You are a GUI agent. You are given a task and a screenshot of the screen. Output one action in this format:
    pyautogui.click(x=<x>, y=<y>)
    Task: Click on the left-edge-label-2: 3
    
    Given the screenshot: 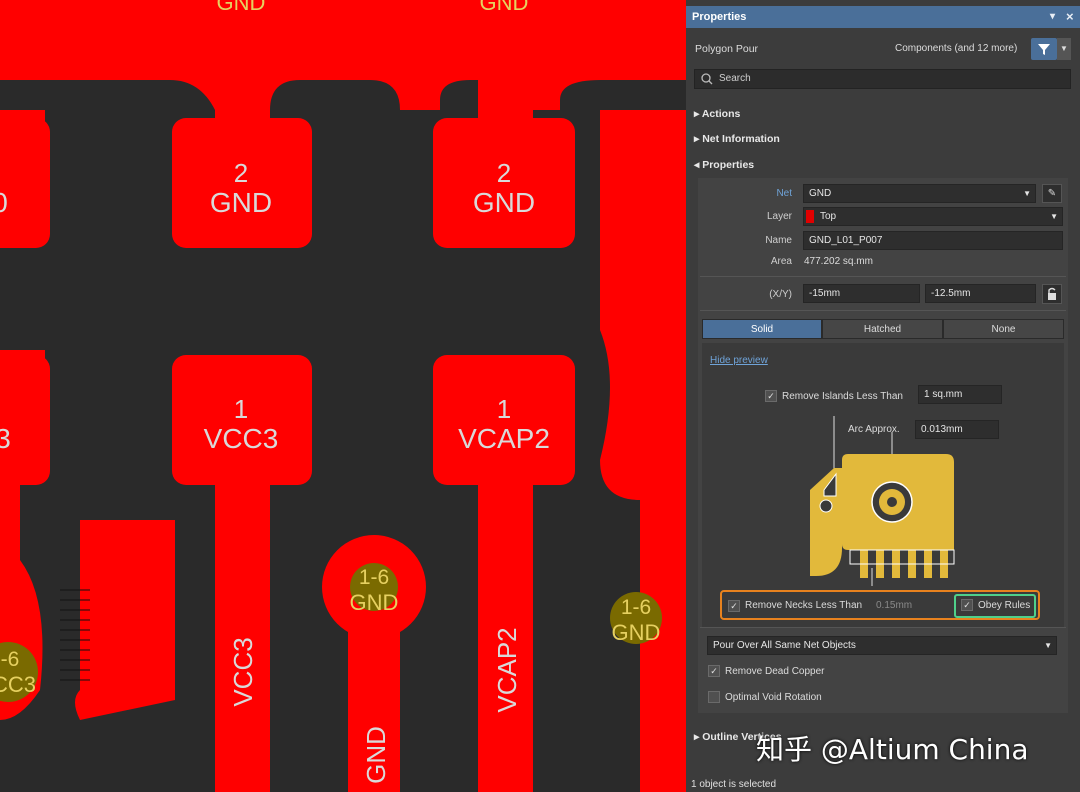 What is the action you would take?
    pyautogui.click(x=5, y=438)
    